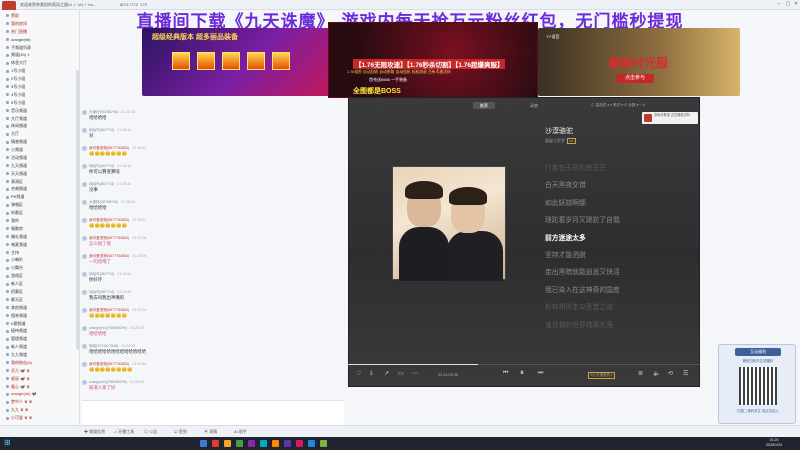 The width and height of the screenshot is (800, 450). I want to click on album-cover, so click(449, 223).